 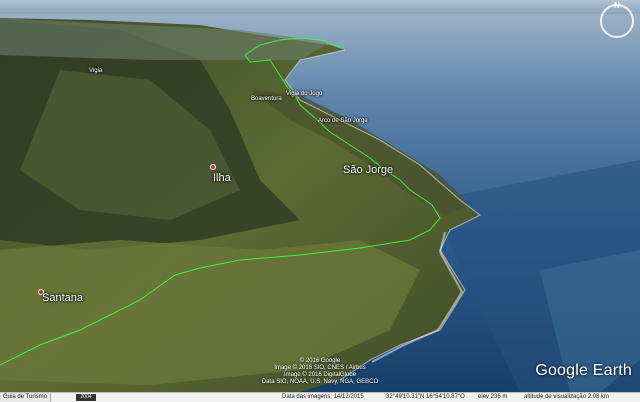 What do you see at coordinates (213, 167) in the screenshot?
I see `ilha-pin-icon` at bounding box center [213, 167].